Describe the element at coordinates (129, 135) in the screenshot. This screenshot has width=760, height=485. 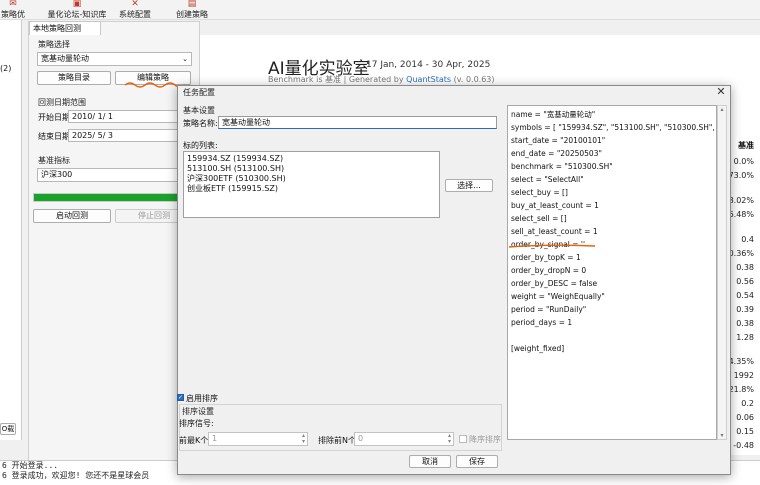
I see `end-date-input: 2025/ 5/ 3` at that location.